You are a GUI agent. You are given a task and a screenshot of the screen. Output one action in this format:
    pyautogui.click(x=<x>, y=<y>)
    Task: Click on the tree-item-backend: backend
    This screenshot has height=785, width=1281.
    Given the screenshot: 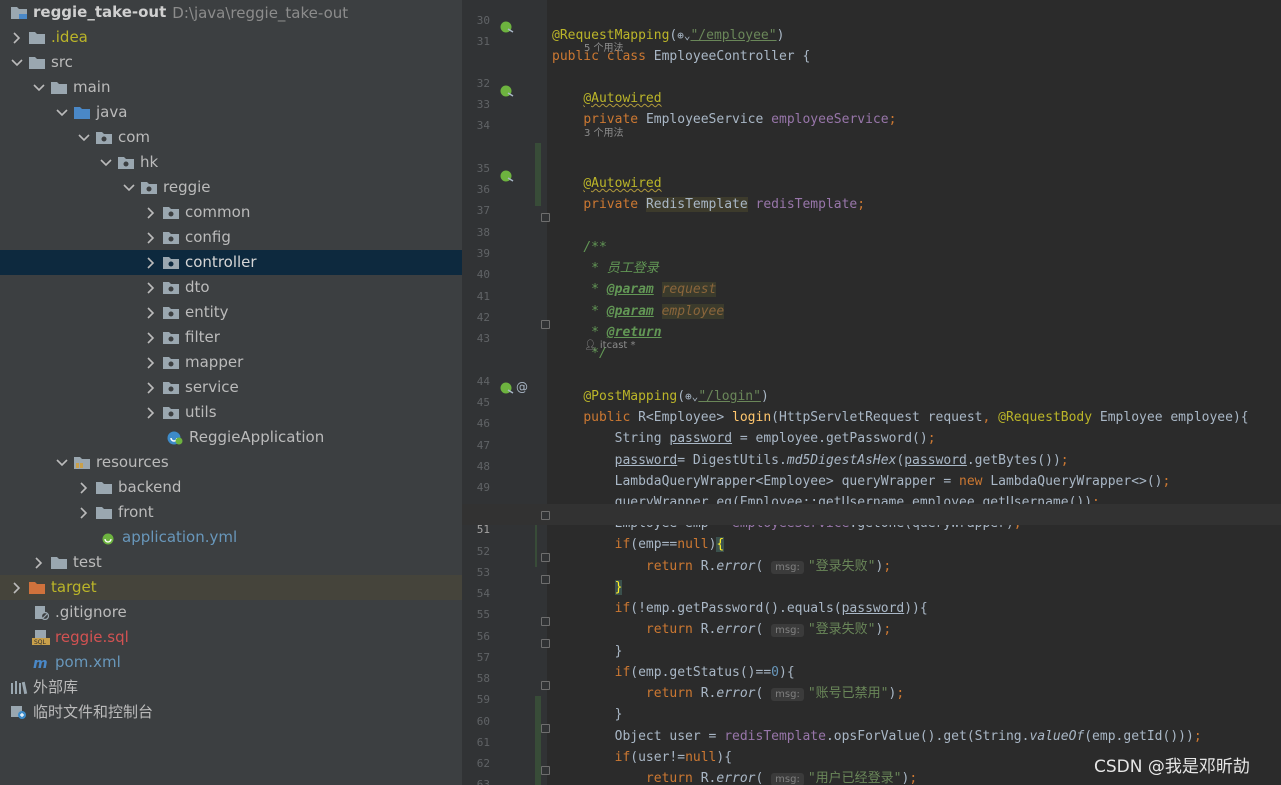 What is the action you would take?
    pyautogui.click(x=231, y=487)
    